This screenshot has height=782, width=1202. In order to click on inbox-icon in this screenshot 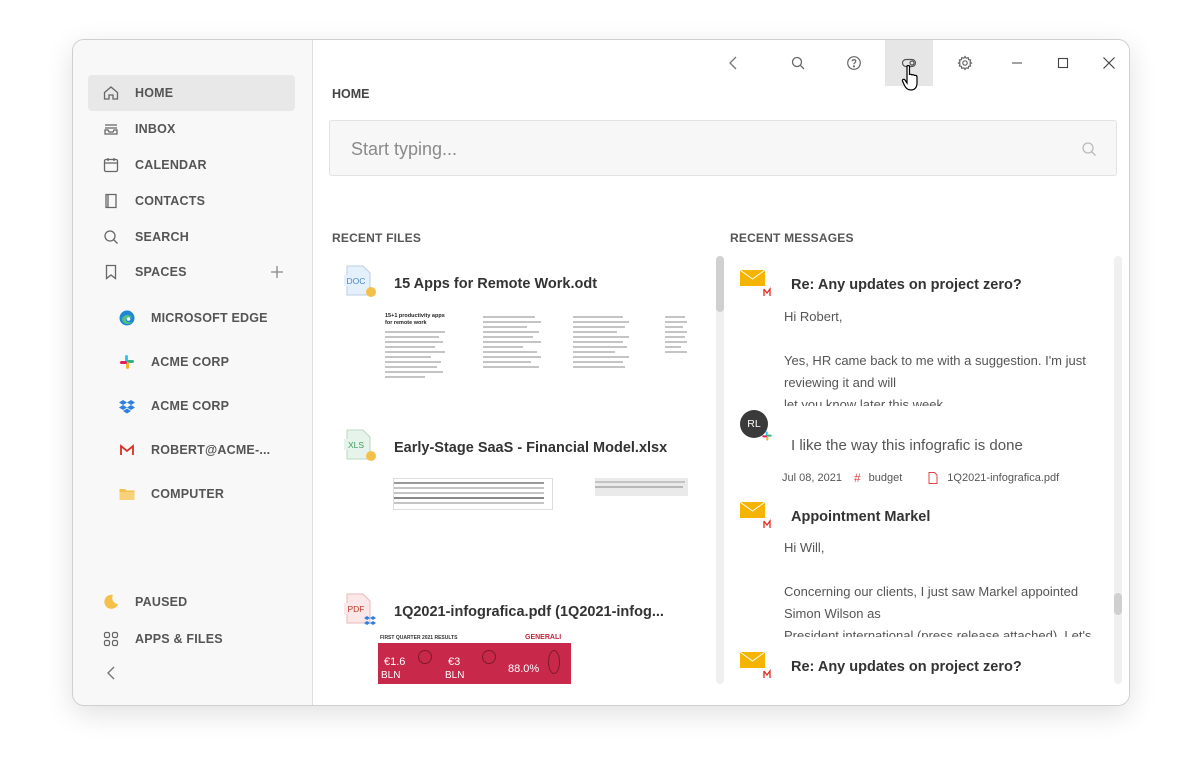, I will do `click(111, 129)`.